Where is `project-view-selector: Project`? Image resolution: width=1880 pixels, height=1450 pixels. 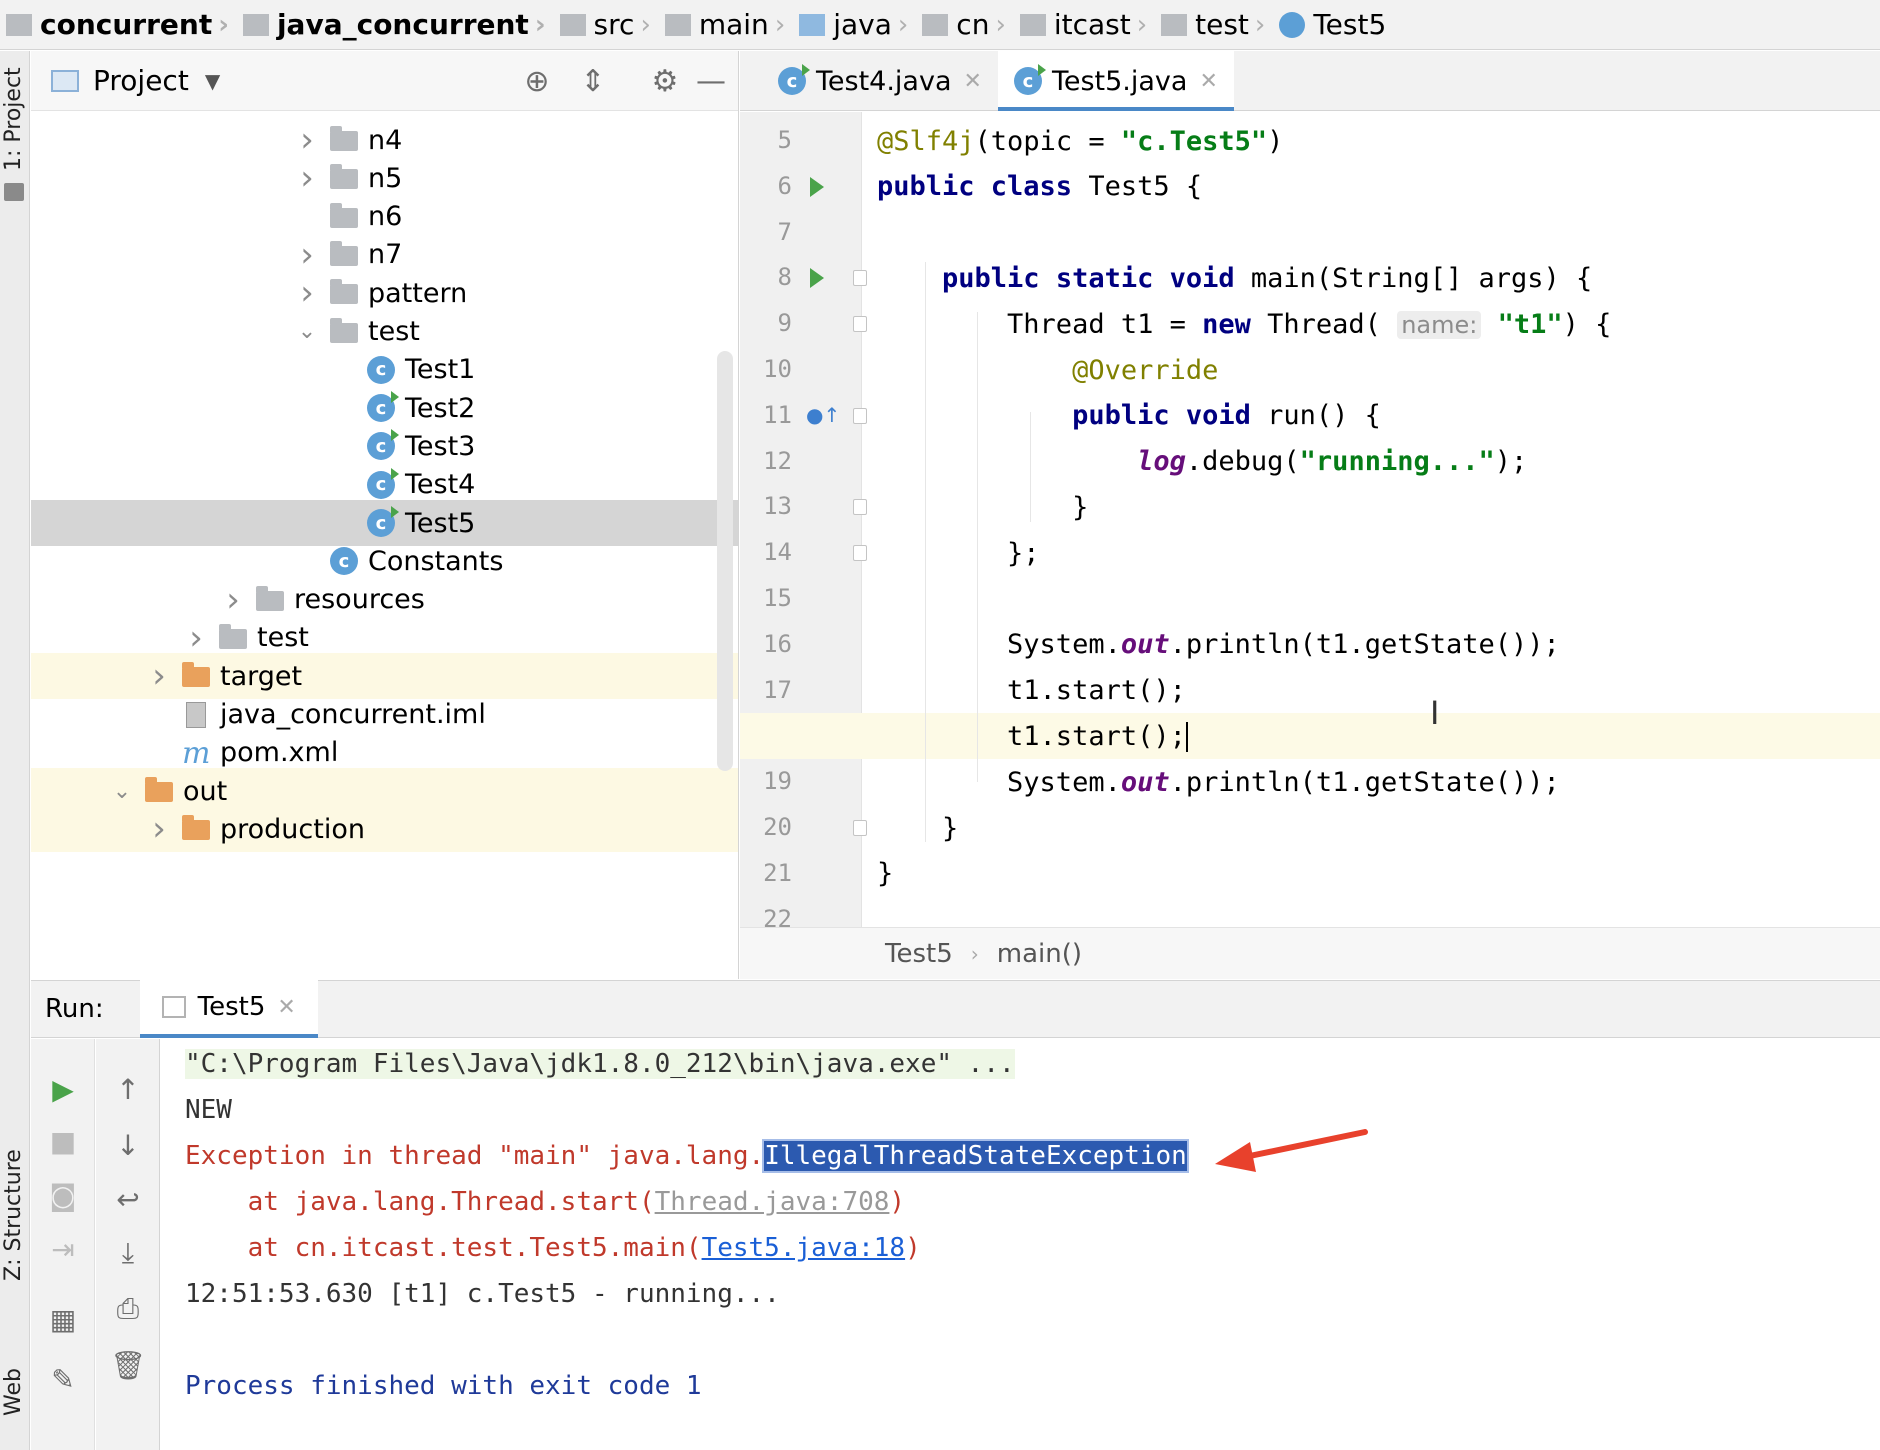
project-view-selector: Project is located at coordinates (141, 80).